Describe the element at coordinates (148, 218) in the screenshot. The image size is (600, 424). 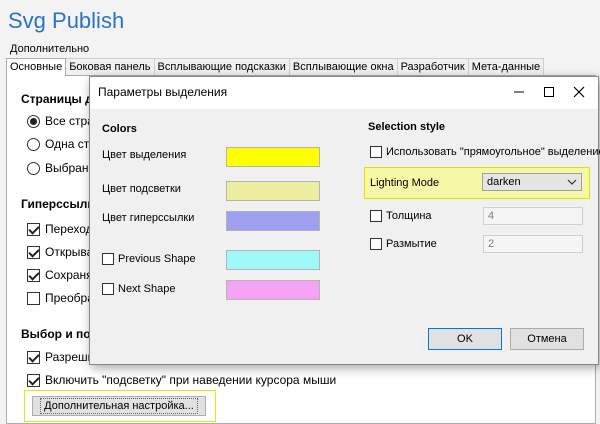
I see `hyperlink-color-label: Цвет гиперссылки` at that location.